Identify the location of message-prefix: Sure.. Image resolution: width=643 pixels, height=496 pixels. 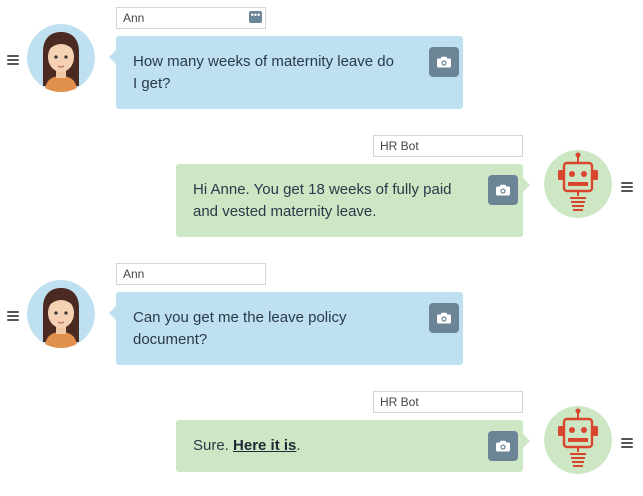
(213, 445).